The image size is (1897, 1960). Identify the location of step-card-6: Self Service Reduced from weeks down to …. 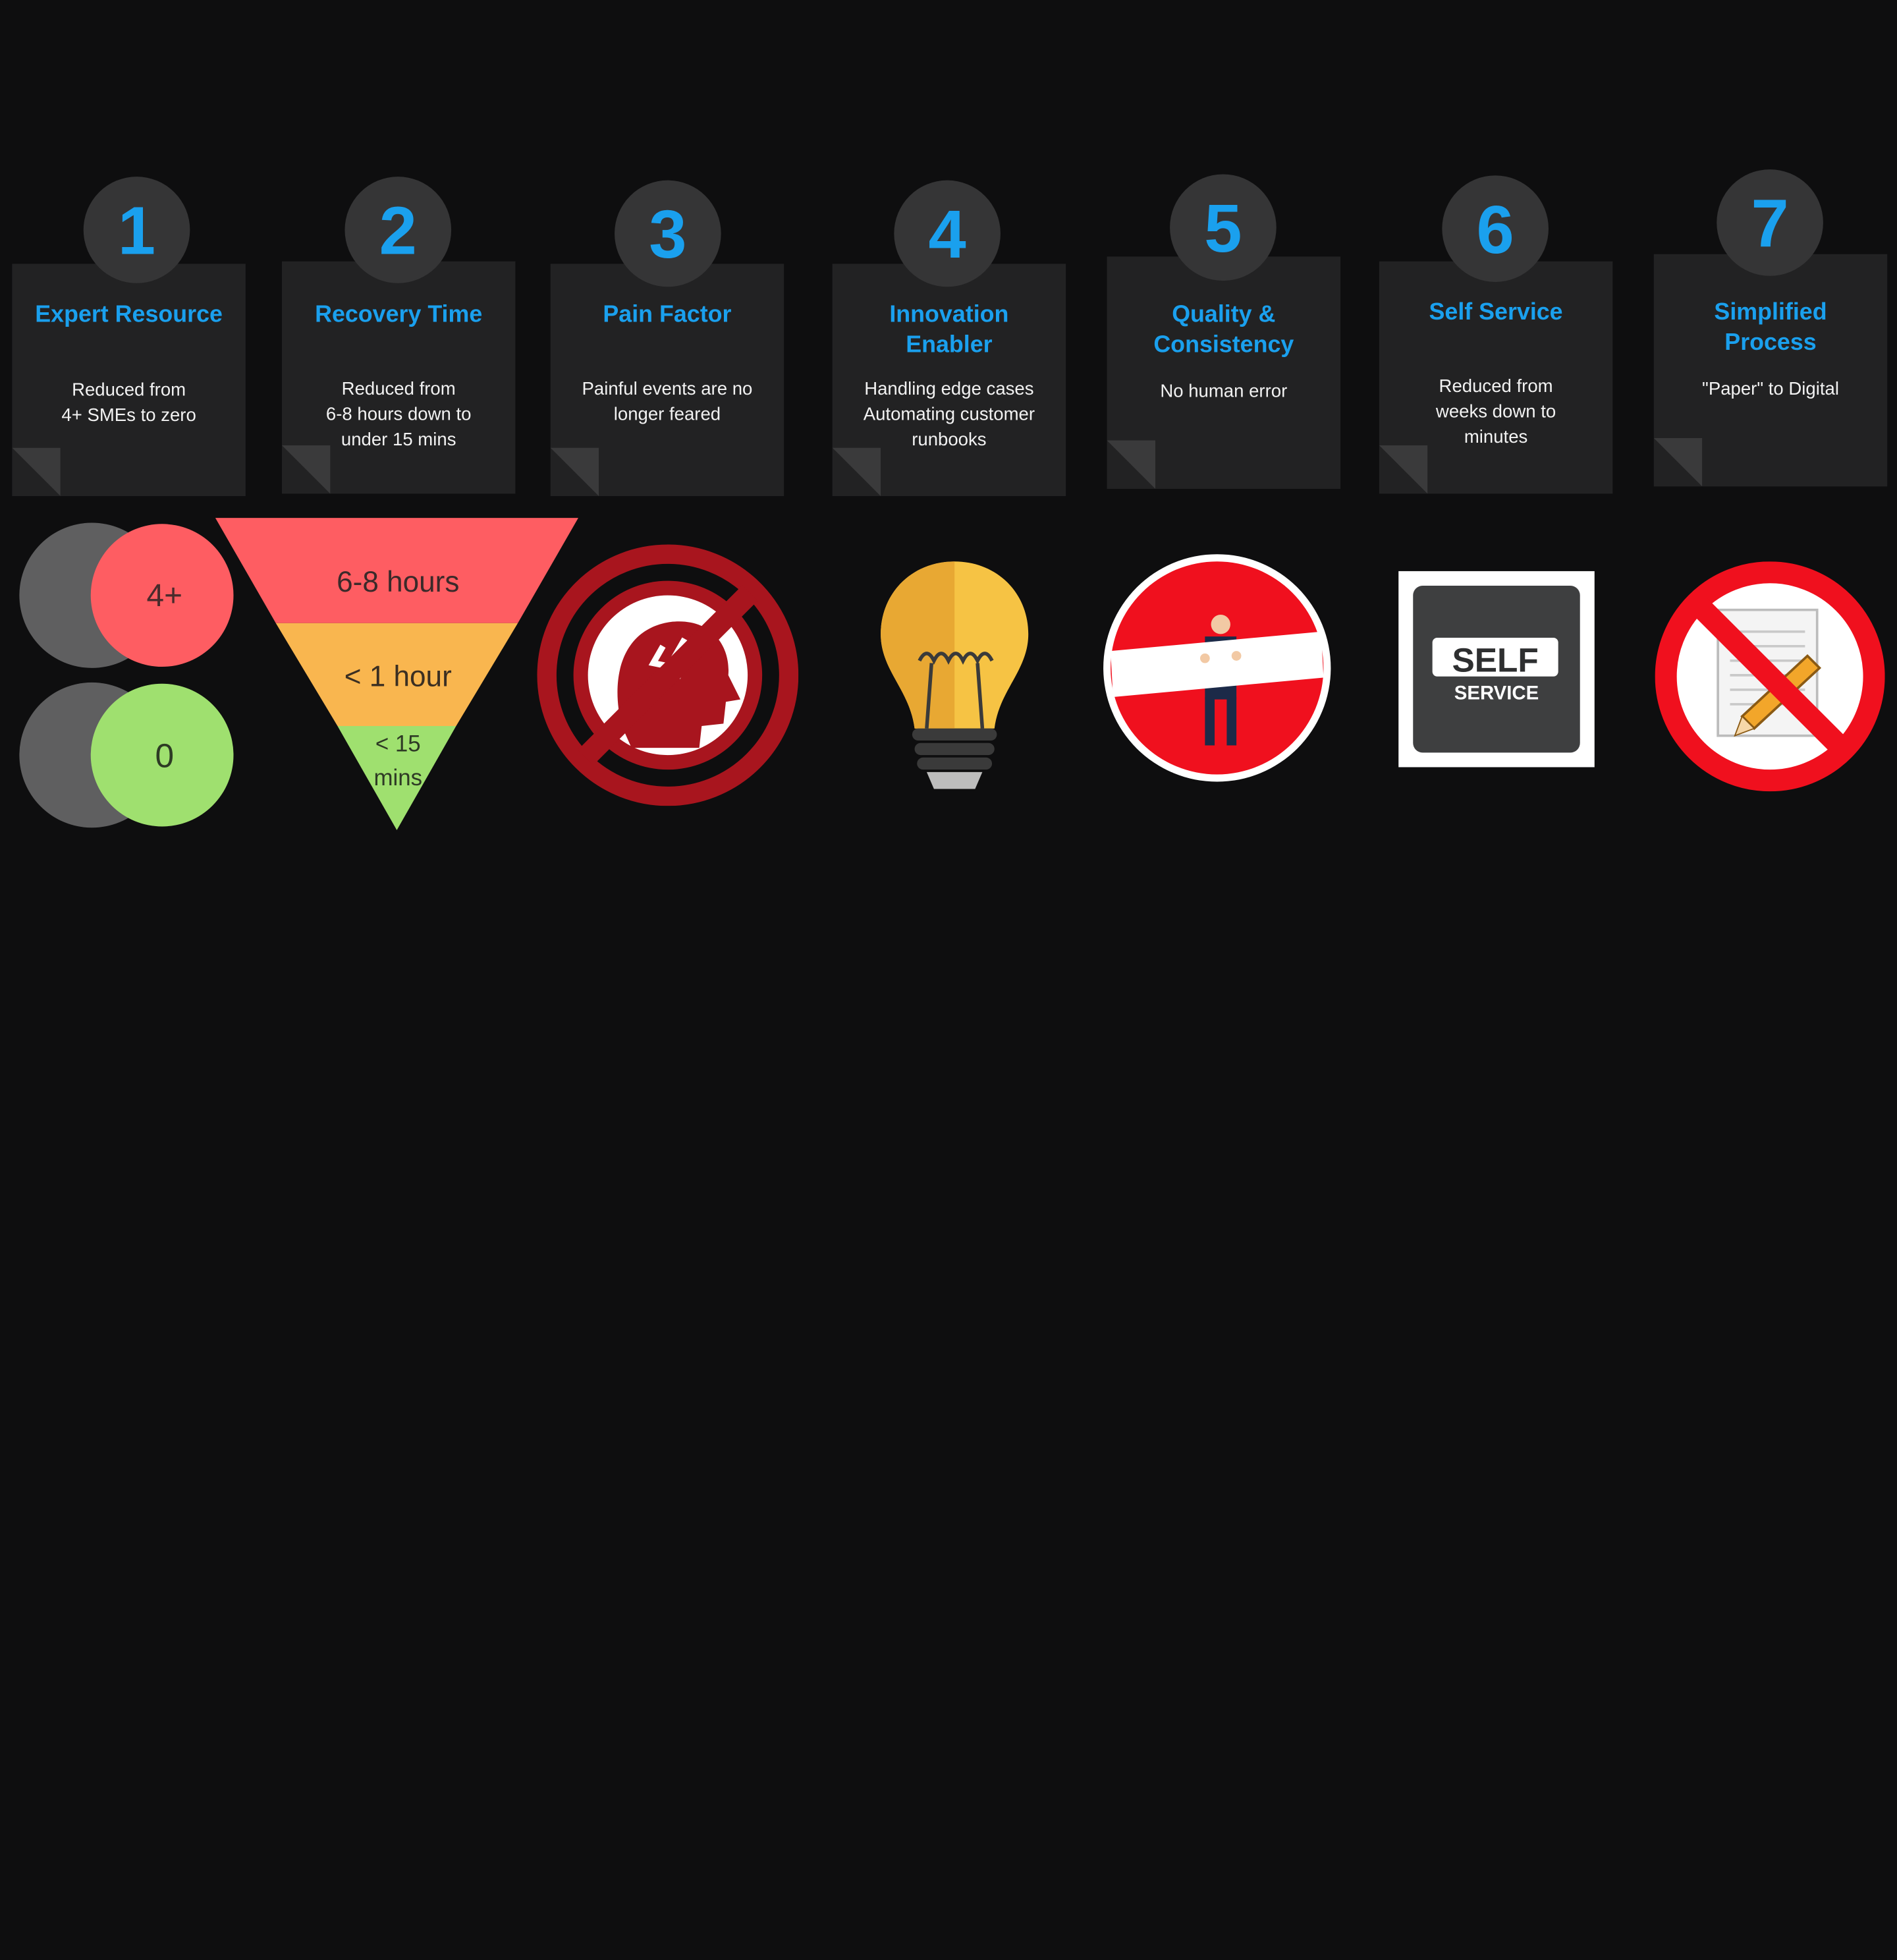
(1496, 377).